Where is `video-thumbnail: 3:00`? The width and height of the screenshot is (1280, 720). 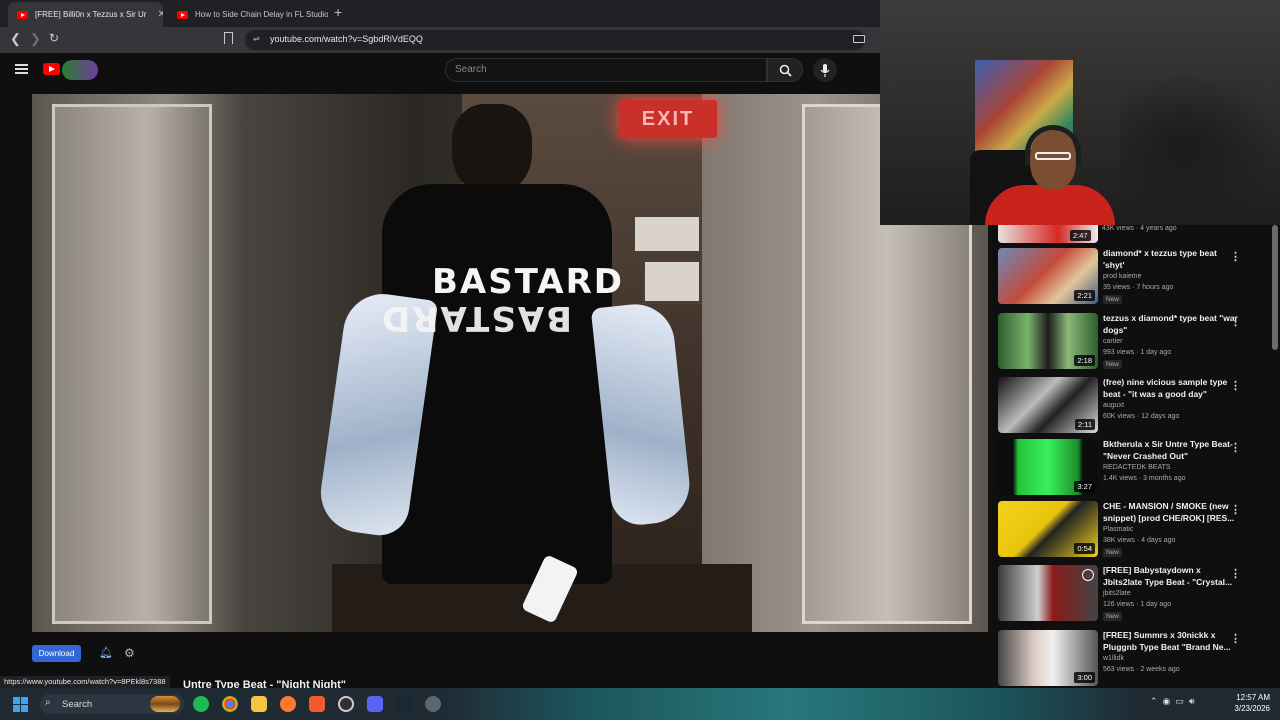
video-thumbnail: 3:00 is located at coordinates (1048, 658).